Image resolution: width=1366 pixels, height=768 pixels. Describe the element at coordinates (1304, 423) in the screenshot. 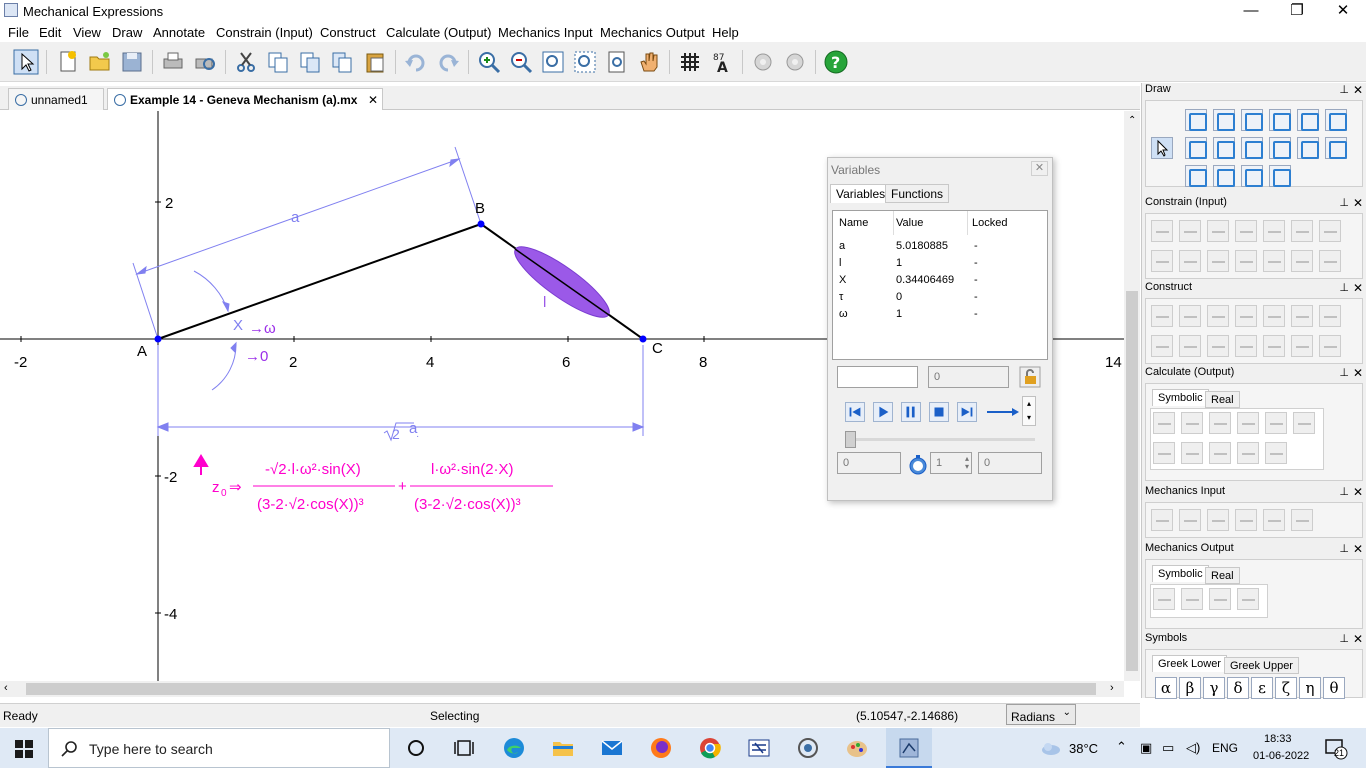

I see `calc-coordinate-icon` at that location.